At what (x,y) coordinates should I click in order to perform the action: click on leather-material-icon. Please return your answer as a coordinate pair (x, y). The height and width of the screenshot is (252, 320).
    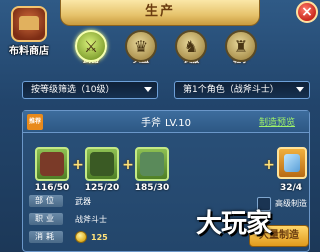
    Looking at the image, I should click on (52, 164).